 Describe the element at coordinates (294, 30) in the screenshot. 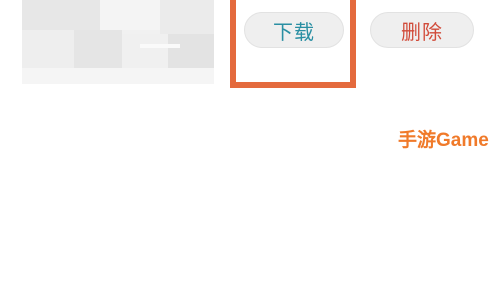

I see `download-button: 下载` at that location.